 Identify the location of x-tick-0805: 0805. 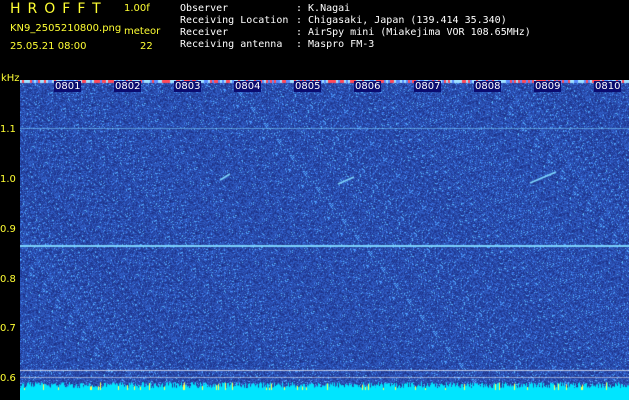
(308, 86).